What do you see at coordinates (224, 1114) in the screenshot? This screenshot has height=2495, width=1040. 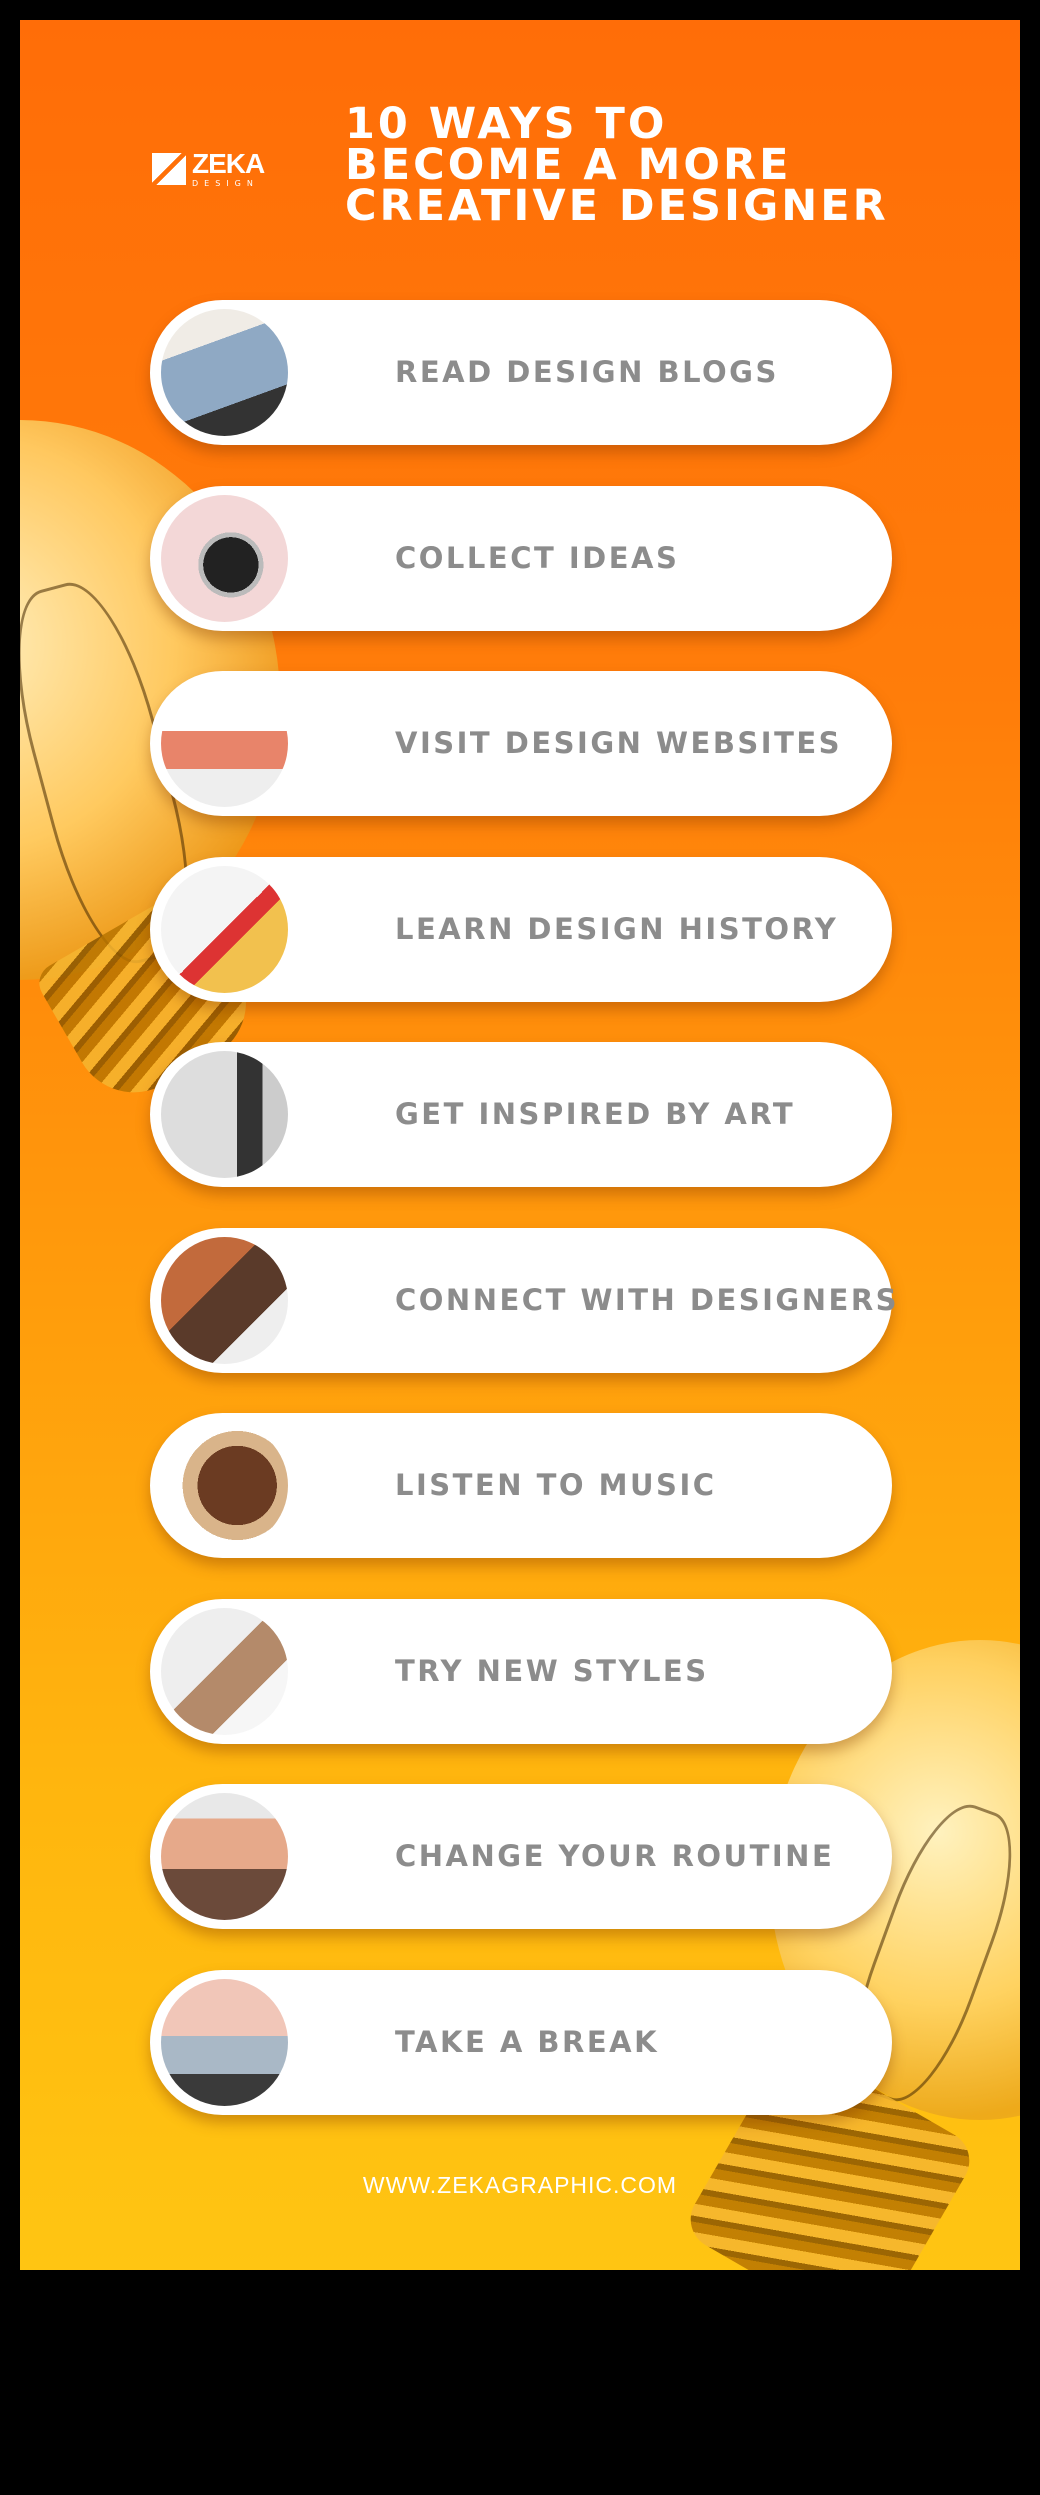 I see `person-in-gallery-photo` at bounding box center [224, 1114].